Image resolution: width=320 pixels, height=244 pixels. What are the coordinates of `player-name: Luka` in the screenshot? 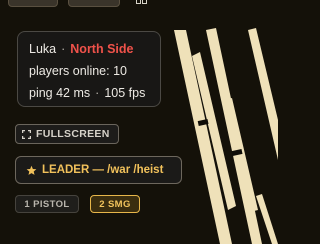 It's located at (43, 49).